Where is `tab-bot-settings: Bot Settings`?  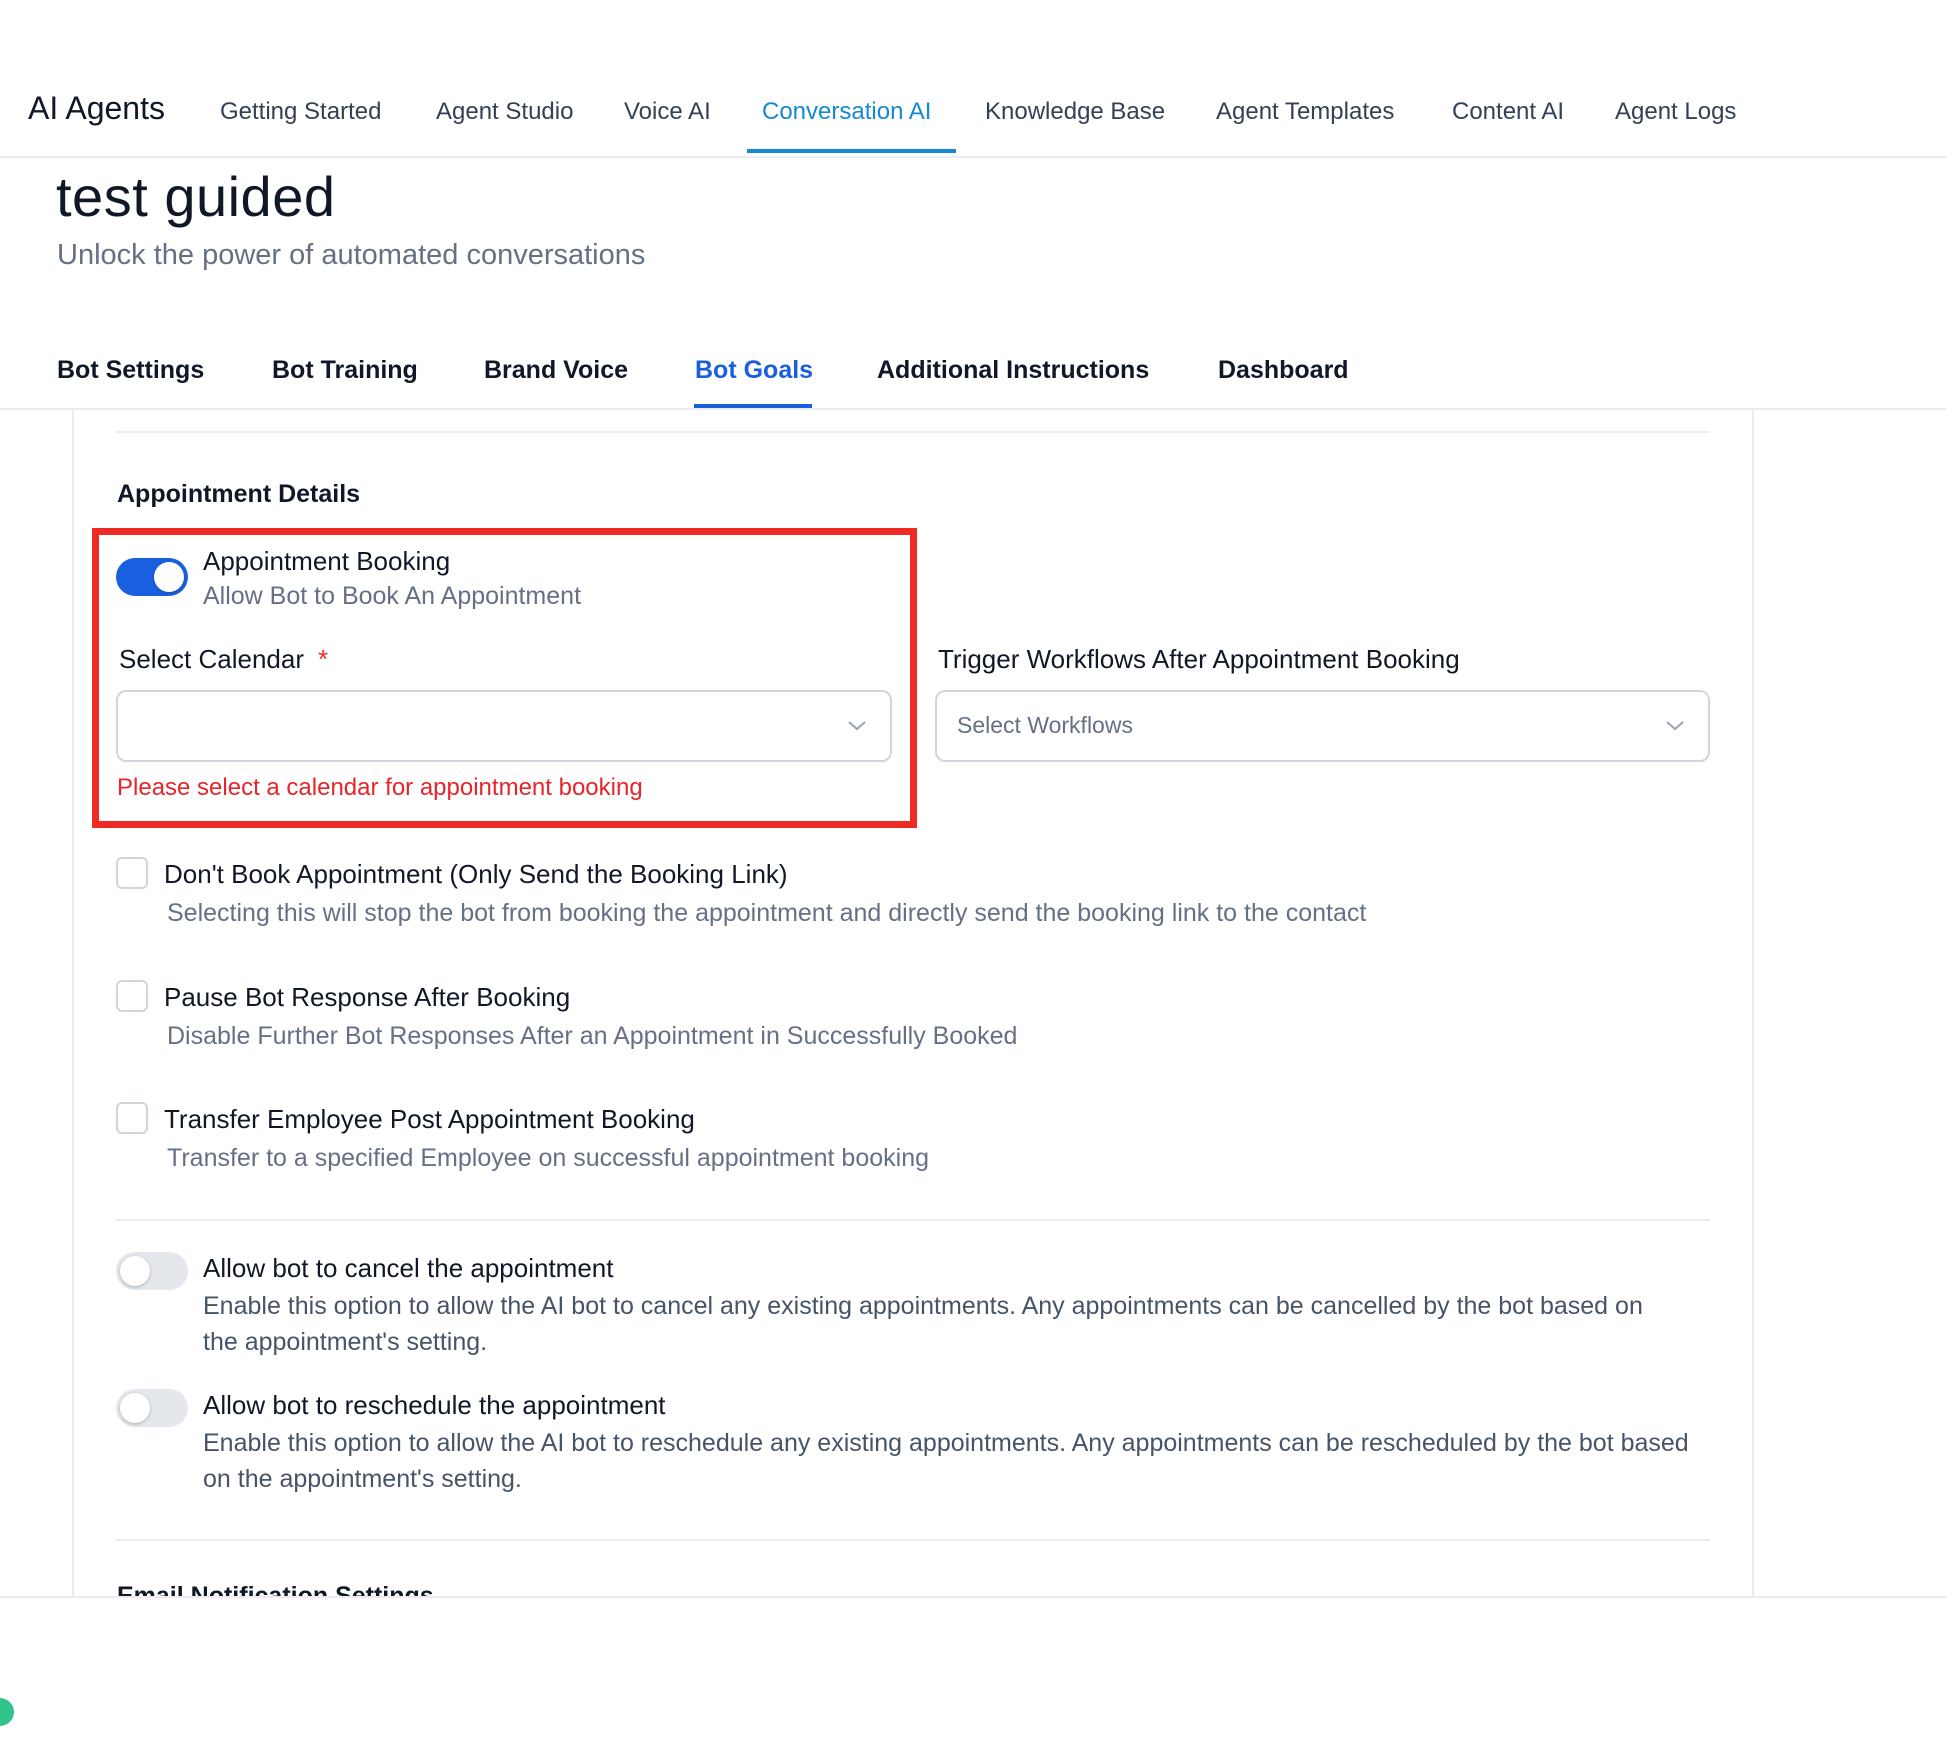
tab-bot-settings: Bot Settings is located at coordinates (130, 370).